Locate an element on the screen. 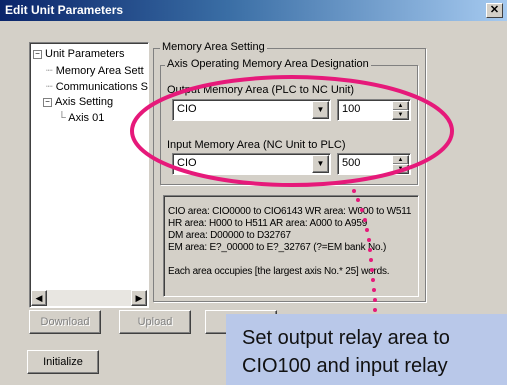 The height and width of the screenshot is (385, 507). callout-line-2: CIO100 and input relay is located at coordinates (345, 366).